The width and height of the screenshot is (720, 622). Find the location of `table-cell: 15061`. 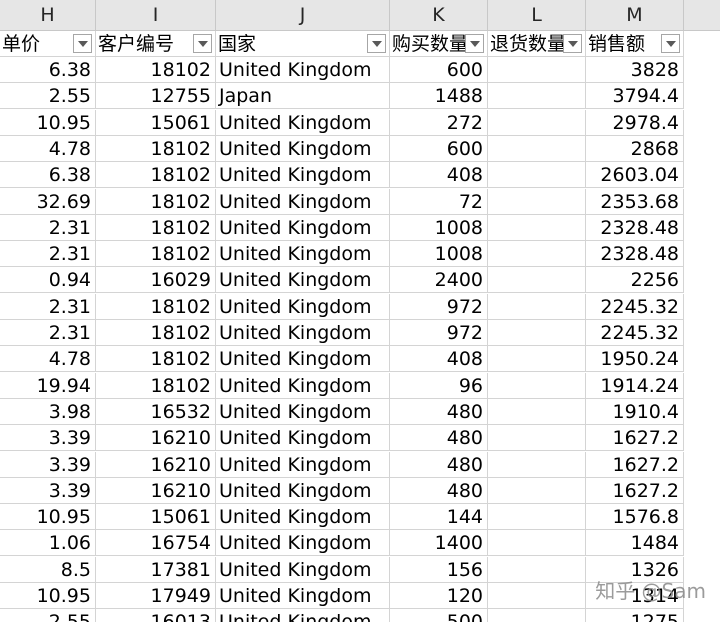

table-cell: 15061 is located at coordinates (156, 517).